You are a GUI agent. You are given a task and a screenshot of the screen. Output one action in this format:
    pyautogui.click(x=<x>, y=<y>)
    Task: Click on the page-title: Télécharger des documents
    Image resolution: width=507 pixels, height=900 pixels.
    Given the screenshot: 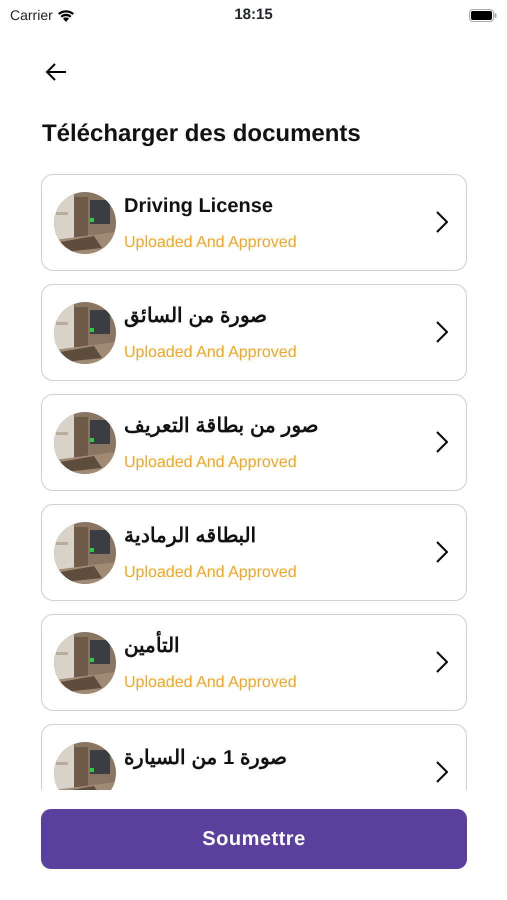 What is the action you would take?
    pyautogui.click(x=202, y=134)
    